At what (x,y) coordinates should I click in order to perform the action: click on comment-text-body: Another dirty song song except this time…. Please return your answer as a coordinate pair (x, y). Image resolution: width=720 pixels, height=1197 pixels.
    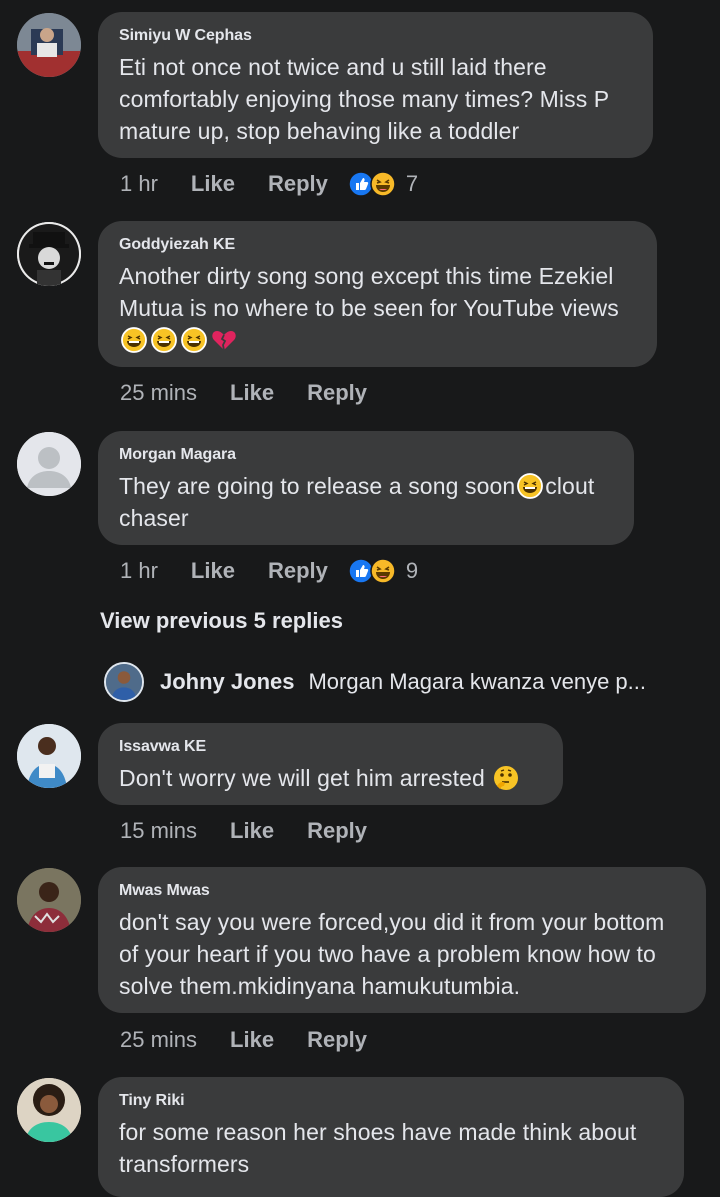
    Looking at the image, I should click on (369, 292).